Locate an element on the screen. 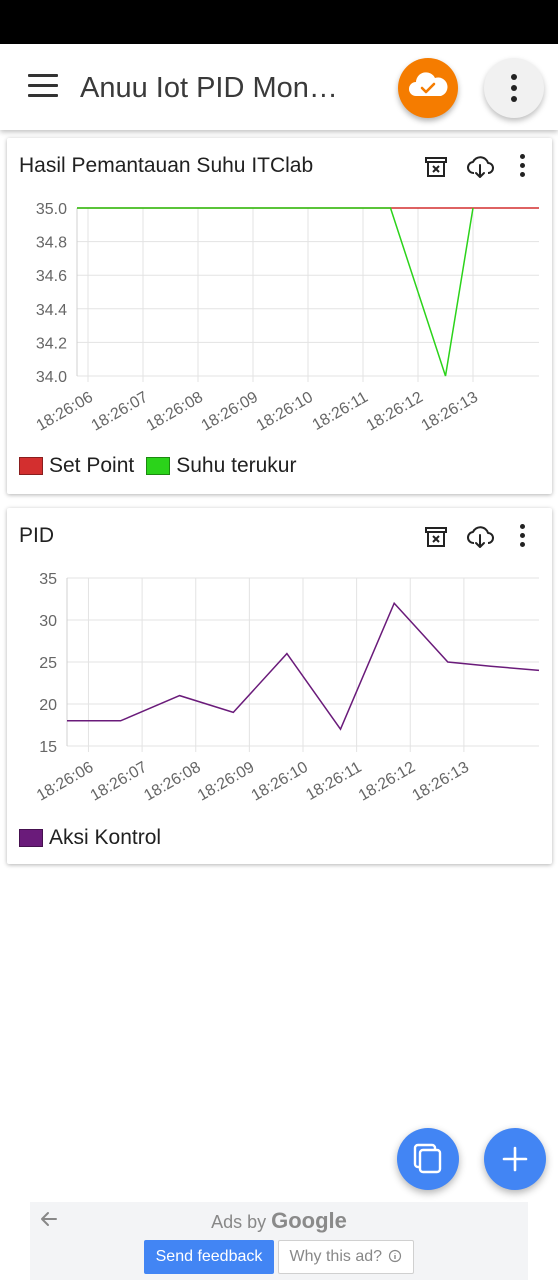  ad-banner: Ads by Google Send feedback Why this ad? is located at coordinates (279, 1241).